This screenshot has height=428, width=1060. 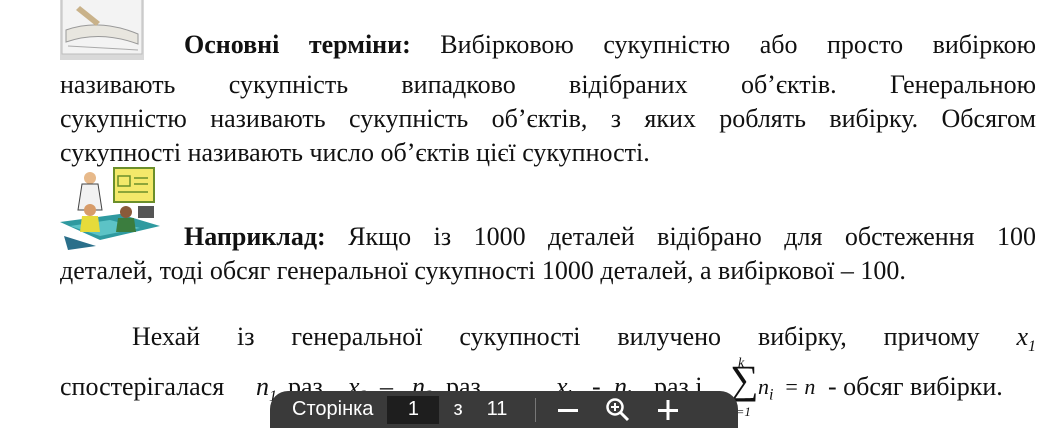 I want to click on minus-icon, so click(x=568, y=410).